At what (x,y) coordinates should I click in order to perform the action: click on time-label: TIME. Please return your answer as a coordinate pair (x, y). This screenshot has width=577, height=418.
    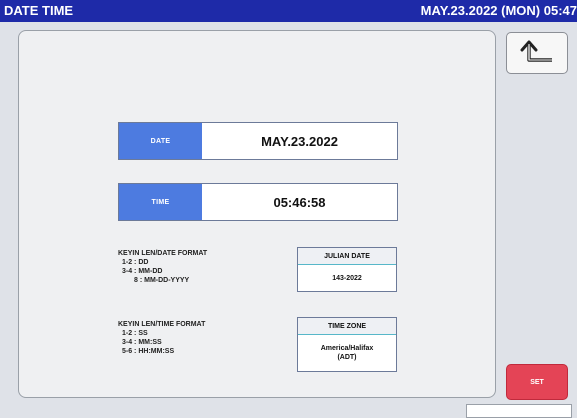
    Looking at the image, I should click on (160, 202).